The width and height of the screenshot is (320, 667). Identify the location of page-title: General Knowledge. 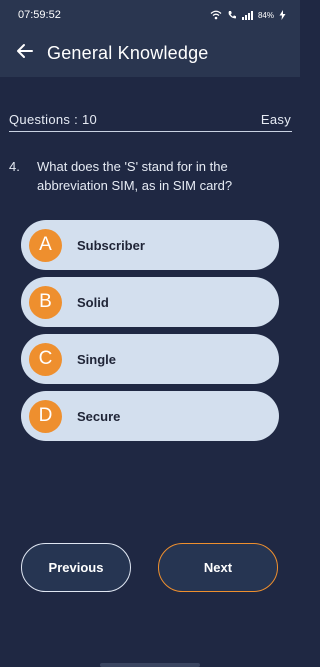
(128, 53).